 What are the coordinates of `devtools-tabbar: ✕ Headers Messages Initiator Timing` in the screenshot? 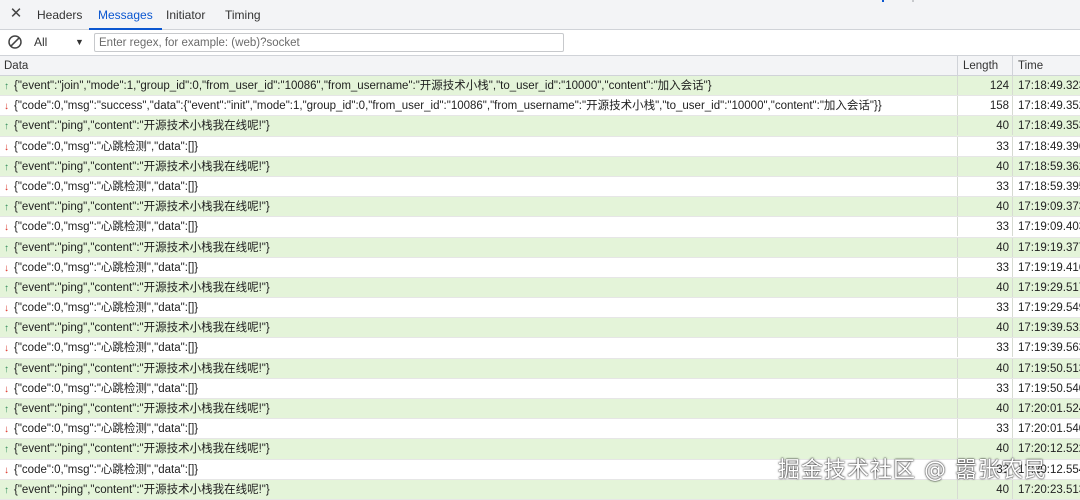 It's located at (540, 15).